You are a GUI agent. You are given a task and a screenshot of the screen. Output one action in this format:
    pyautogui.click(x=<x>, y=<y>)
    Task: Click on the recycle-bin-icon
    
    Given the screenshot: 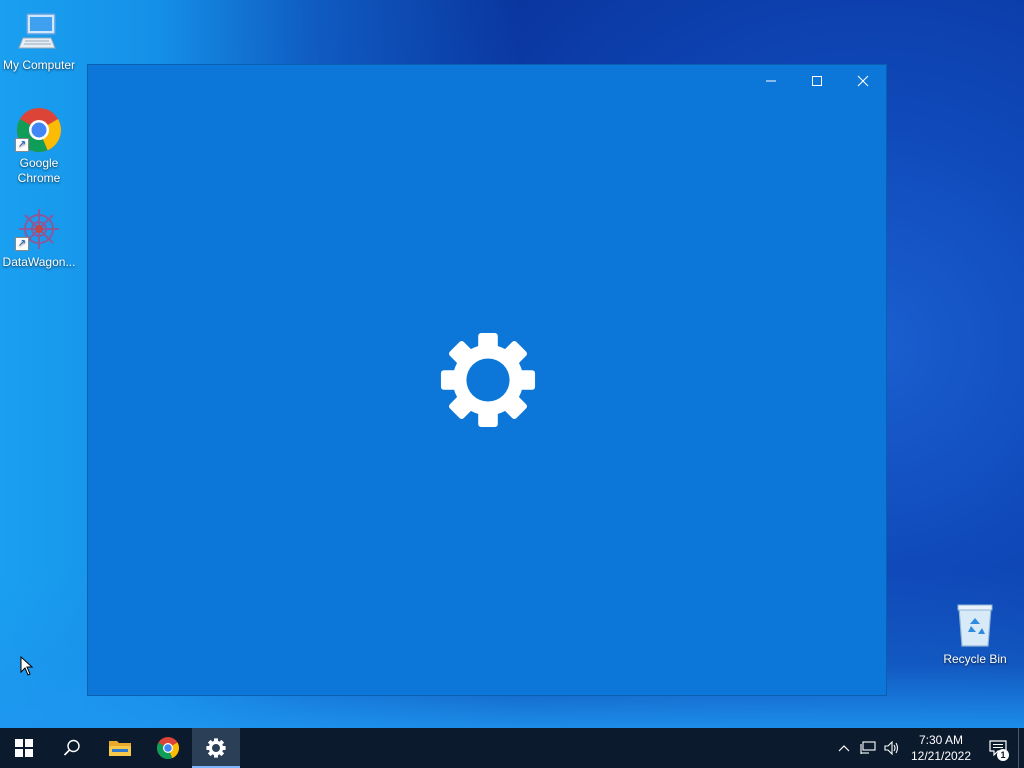 What is the action you would take?
    pyautogui.click(x=975, y=626)
    